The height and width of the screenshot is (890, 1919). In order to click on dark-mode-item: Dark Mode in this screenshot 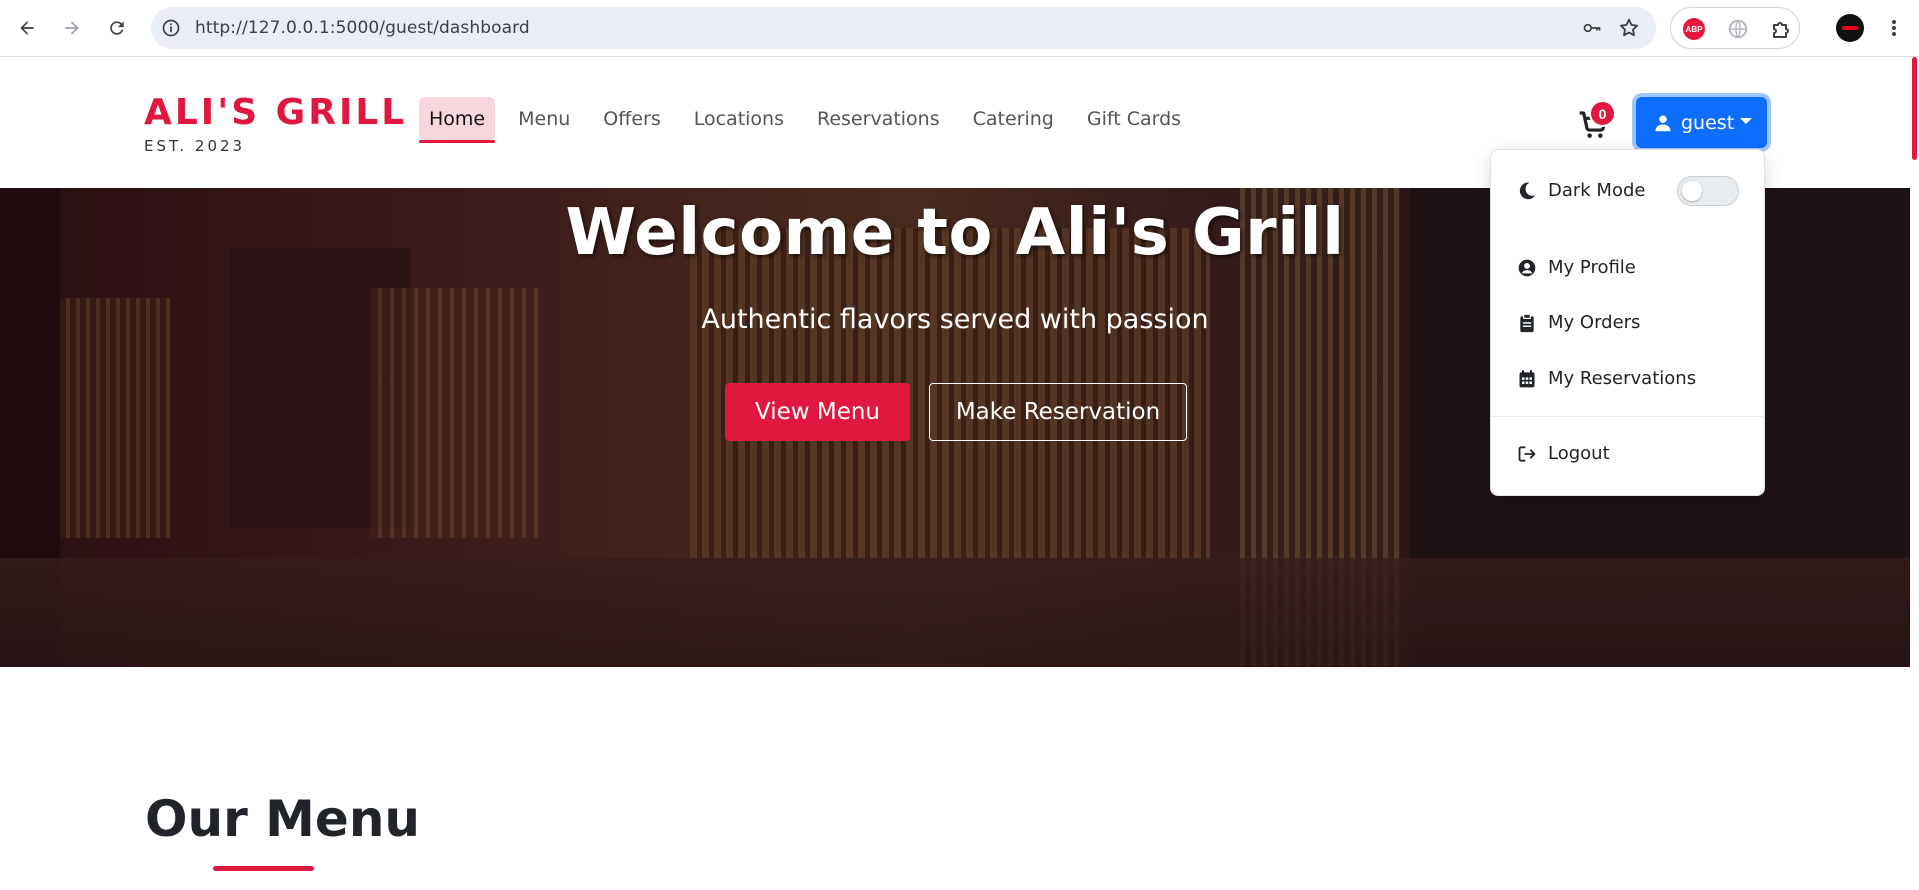, I will do `click(1581, 190)`.